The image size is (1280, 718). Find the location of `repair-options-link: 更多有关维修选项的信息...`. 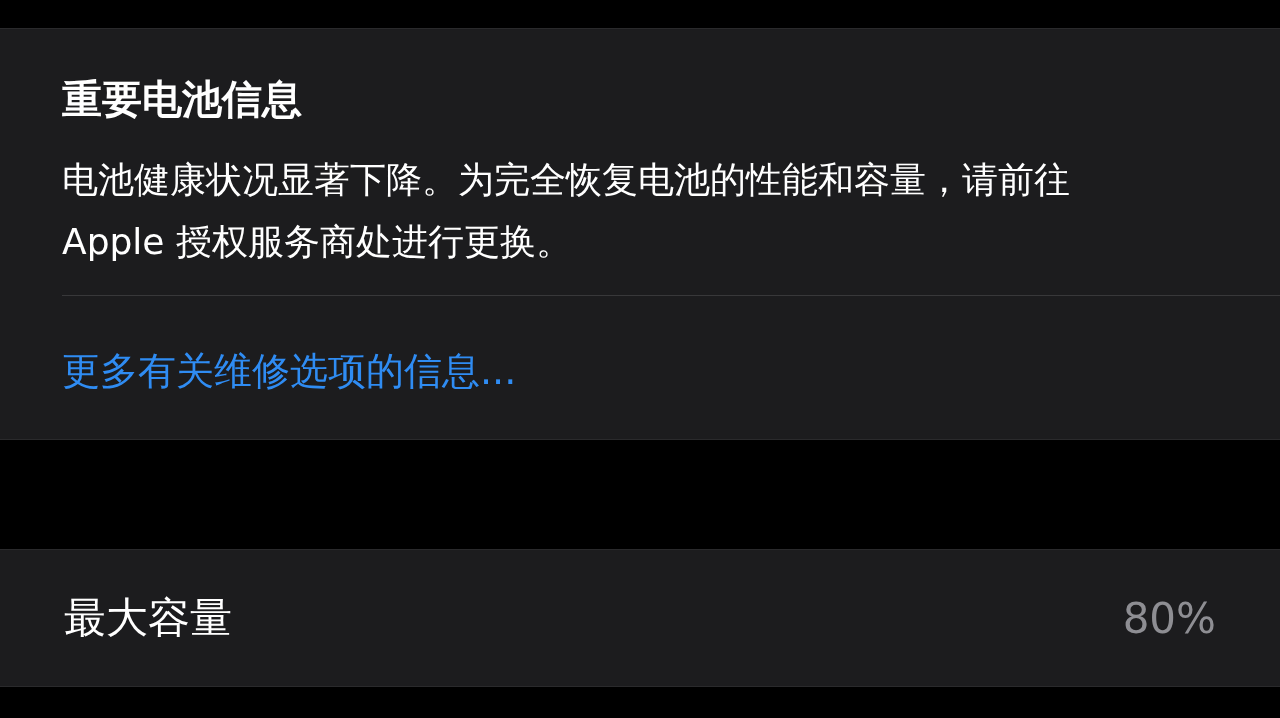

repair-options-link: 更多有关维修选项的信息... is located at coordinates (289, 371).